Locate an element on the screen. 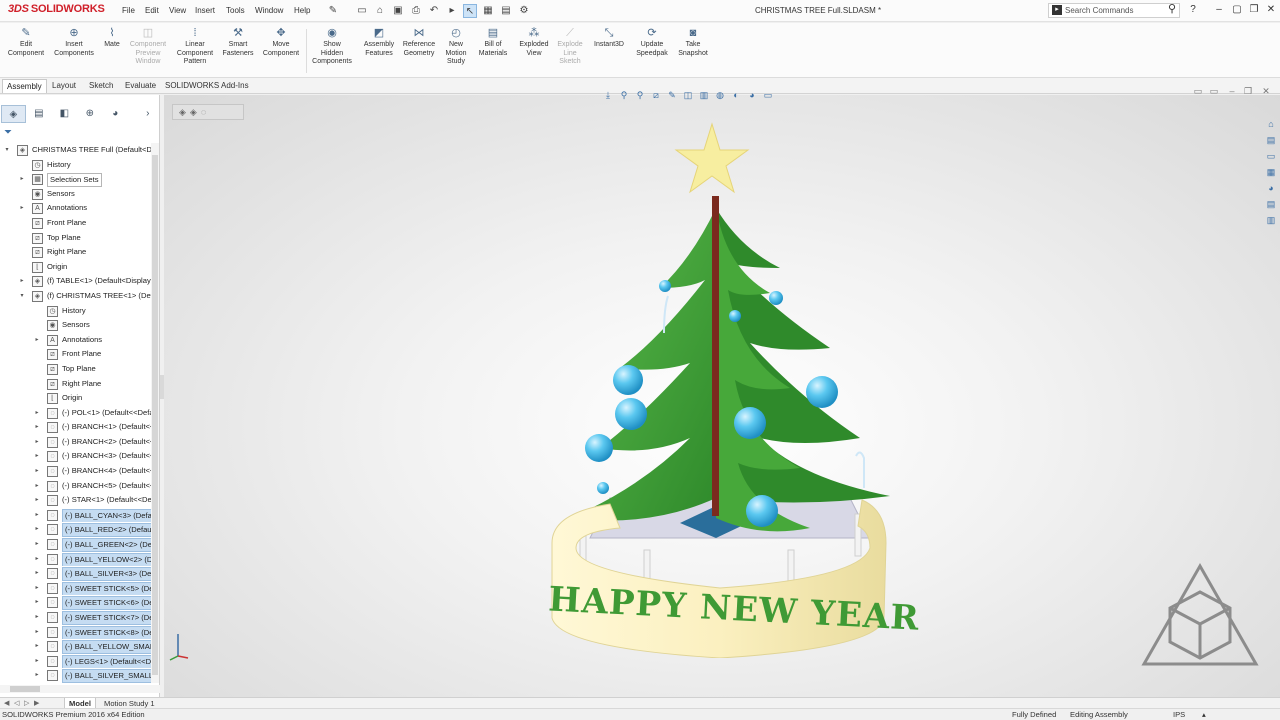  search-icon: ⚲ is located at coordinates (1172, 9).